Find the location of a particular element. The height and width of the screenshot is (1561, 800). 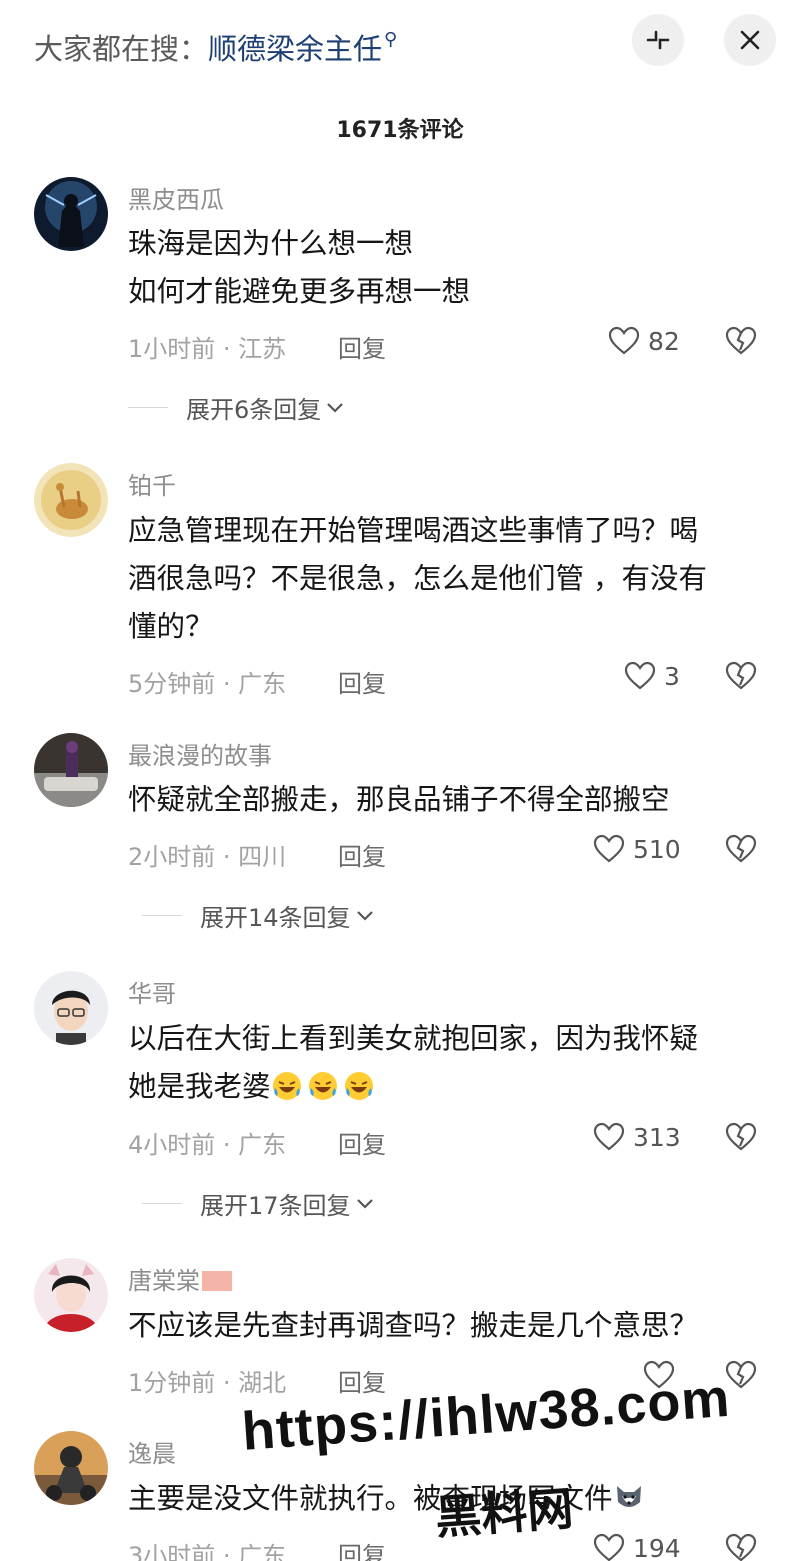

collapse-icon is located at coordinates (658, 40).